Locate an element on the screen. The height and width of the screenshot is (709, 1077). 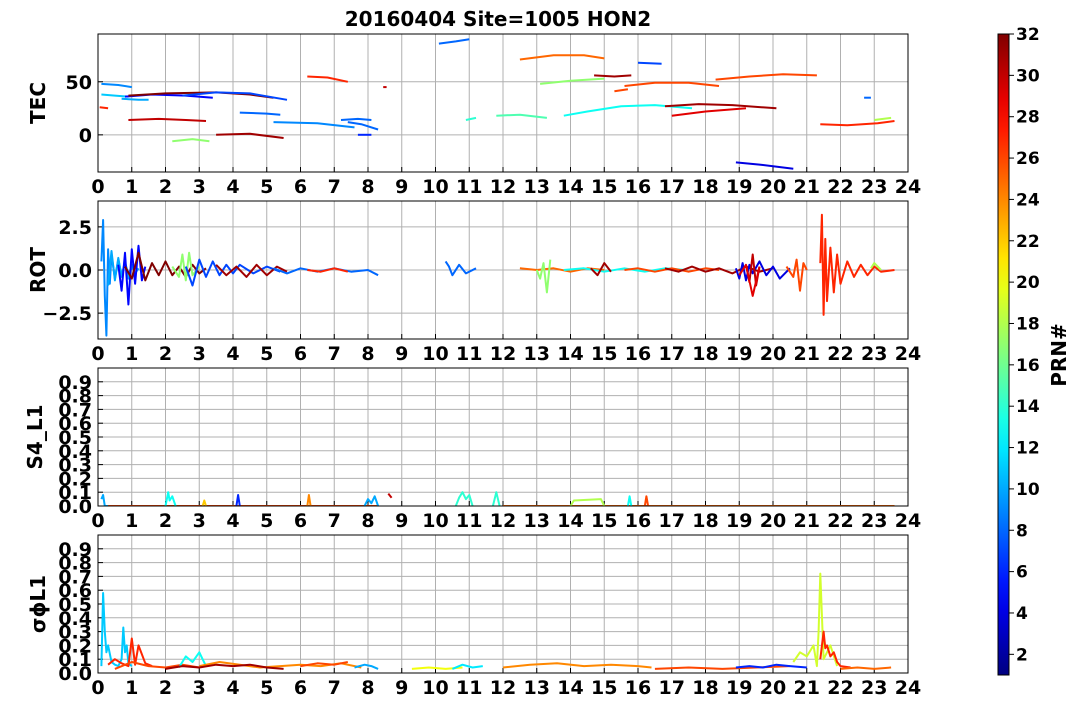
y-tick-label: 0.0 is located at coordinates (75, 271).